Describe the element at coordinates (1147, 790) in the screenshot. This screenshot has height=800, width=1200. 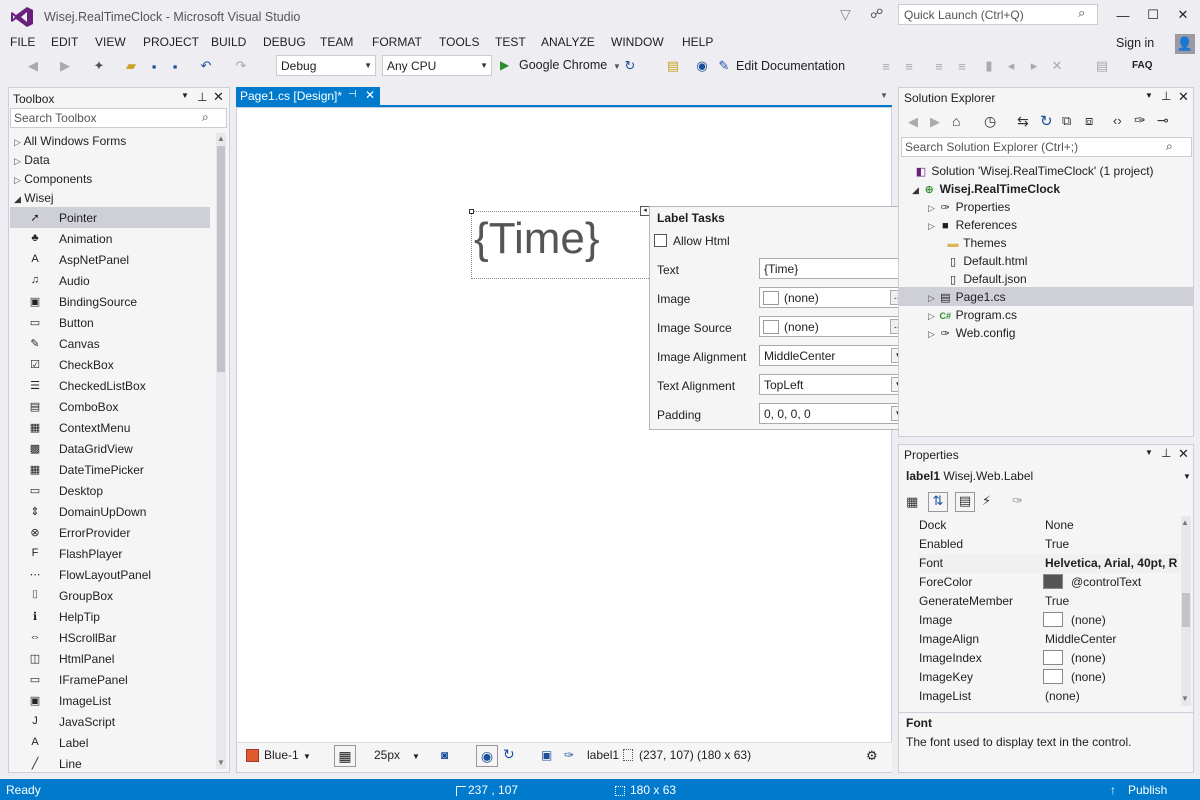
I see `publish-button: Publish` at that location.